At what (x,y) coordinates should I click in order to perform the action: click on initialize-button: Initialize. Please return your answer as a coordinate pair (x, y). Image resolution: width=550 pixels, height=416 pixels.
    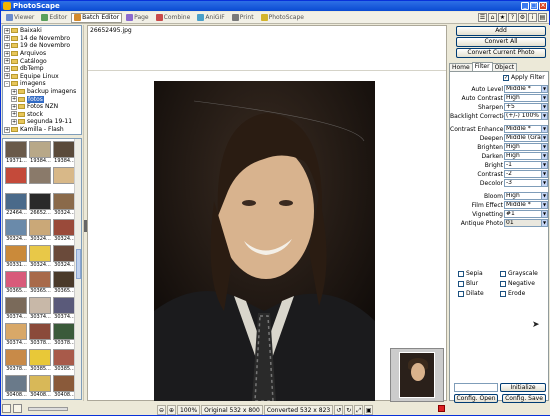
    Looking at the image, I should click on (523, 387).